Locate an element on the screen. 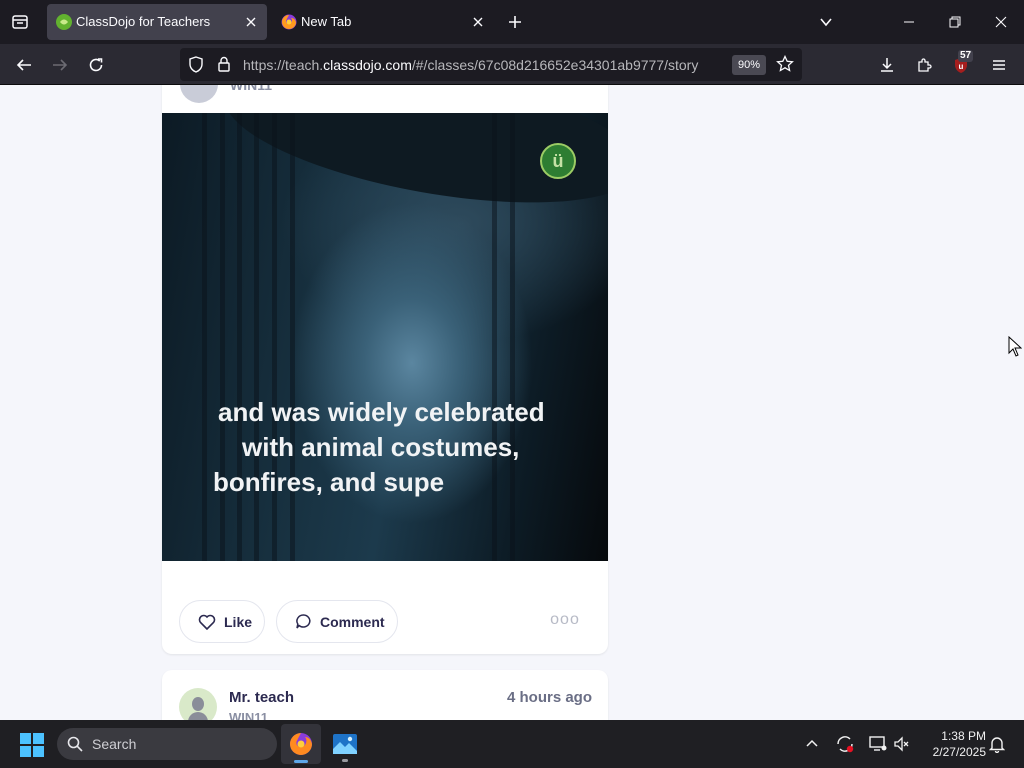  lock-icon is located at coordinates (224, 64).